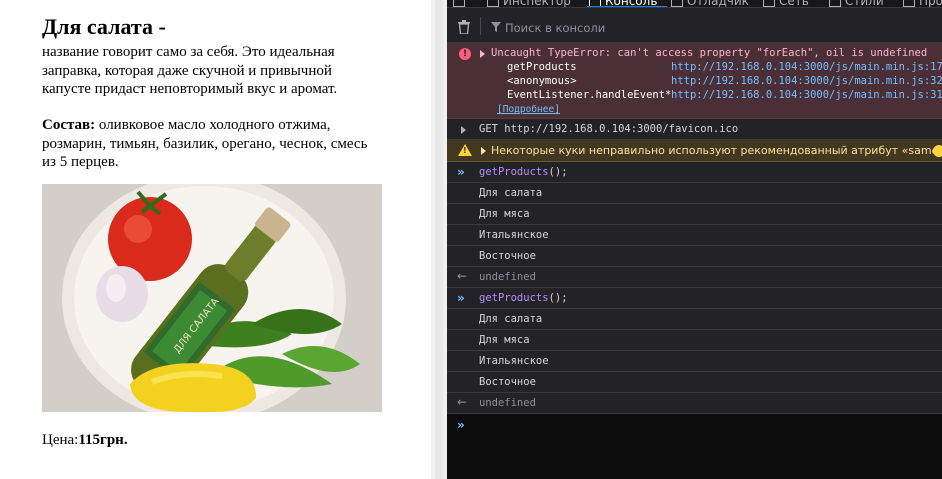  Describe the element at coordinates (69, 125) in the screenshot. I see `composition-label: Состав:` at that location.